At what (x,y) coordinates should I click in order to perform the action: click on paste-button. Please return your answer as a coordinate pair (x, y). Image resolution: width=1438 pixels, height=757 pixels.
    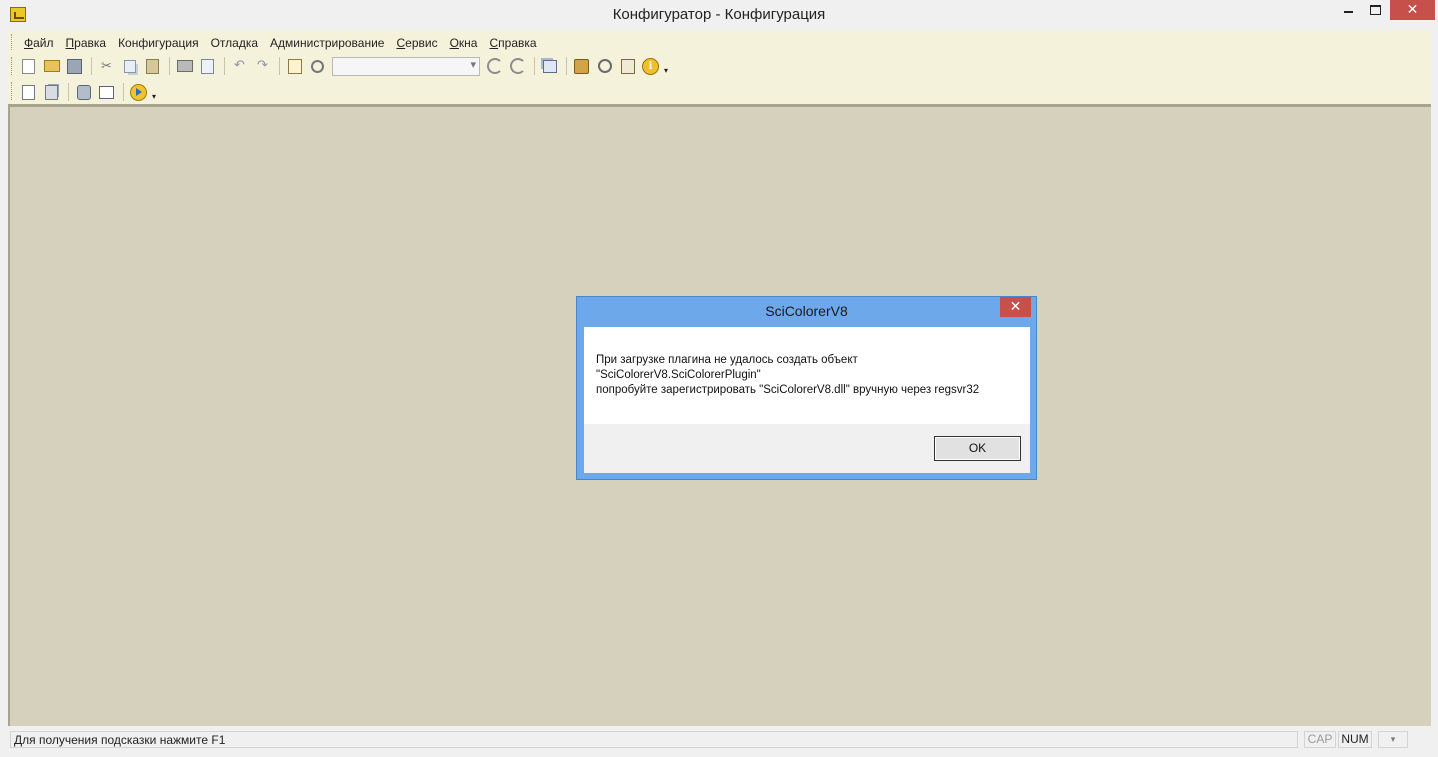
    Looking at the image, I should click on (152, 66).